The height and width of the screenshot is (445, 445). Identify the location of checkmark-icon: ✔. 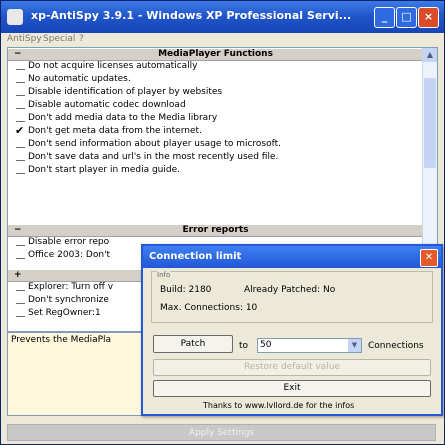
(19, 131).